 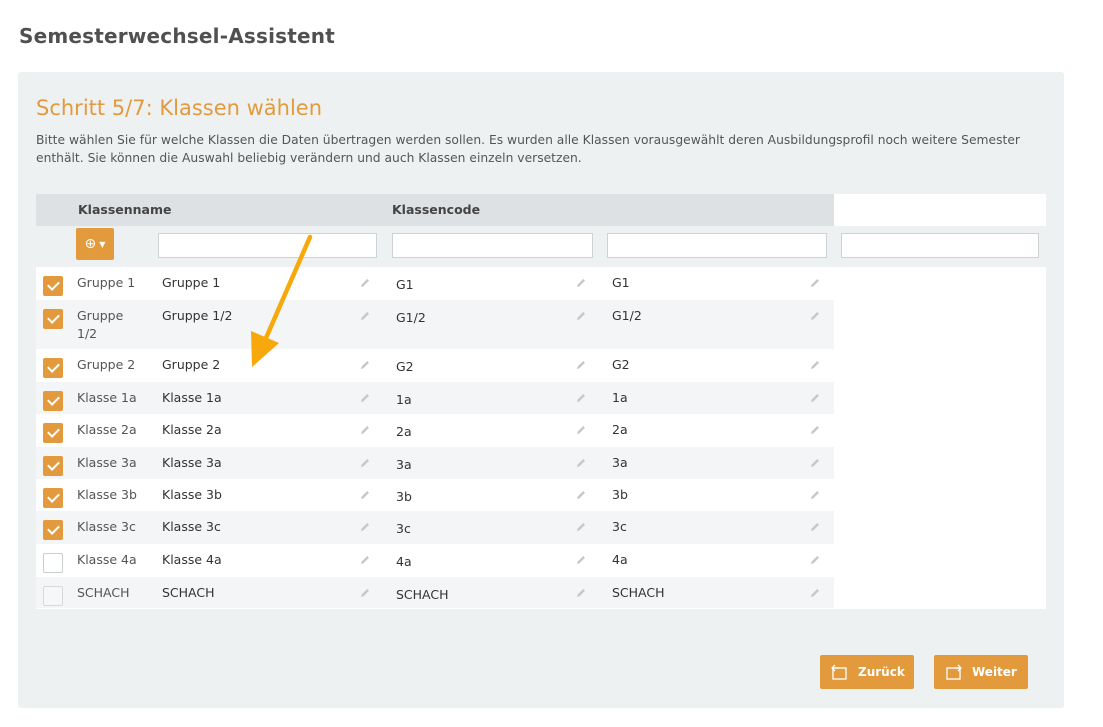 I want to click on class-name-cell-text: SCHACH, so click(x=188, y=592).